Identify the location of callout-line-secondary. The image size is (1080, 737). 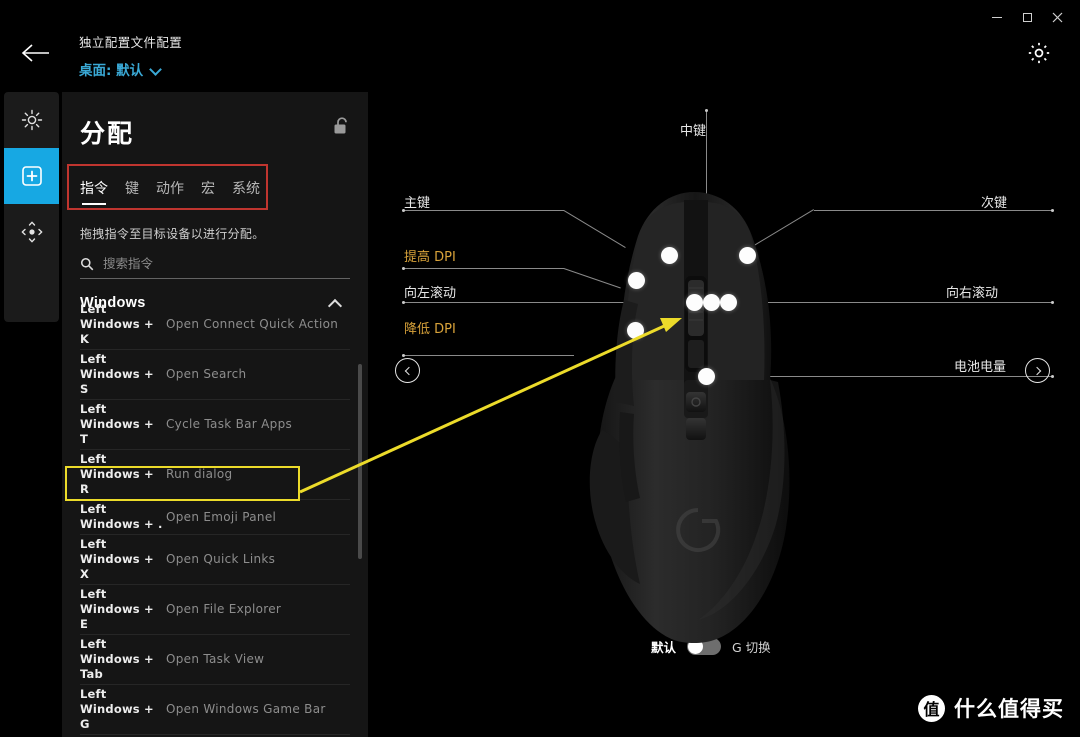
(933, 210).